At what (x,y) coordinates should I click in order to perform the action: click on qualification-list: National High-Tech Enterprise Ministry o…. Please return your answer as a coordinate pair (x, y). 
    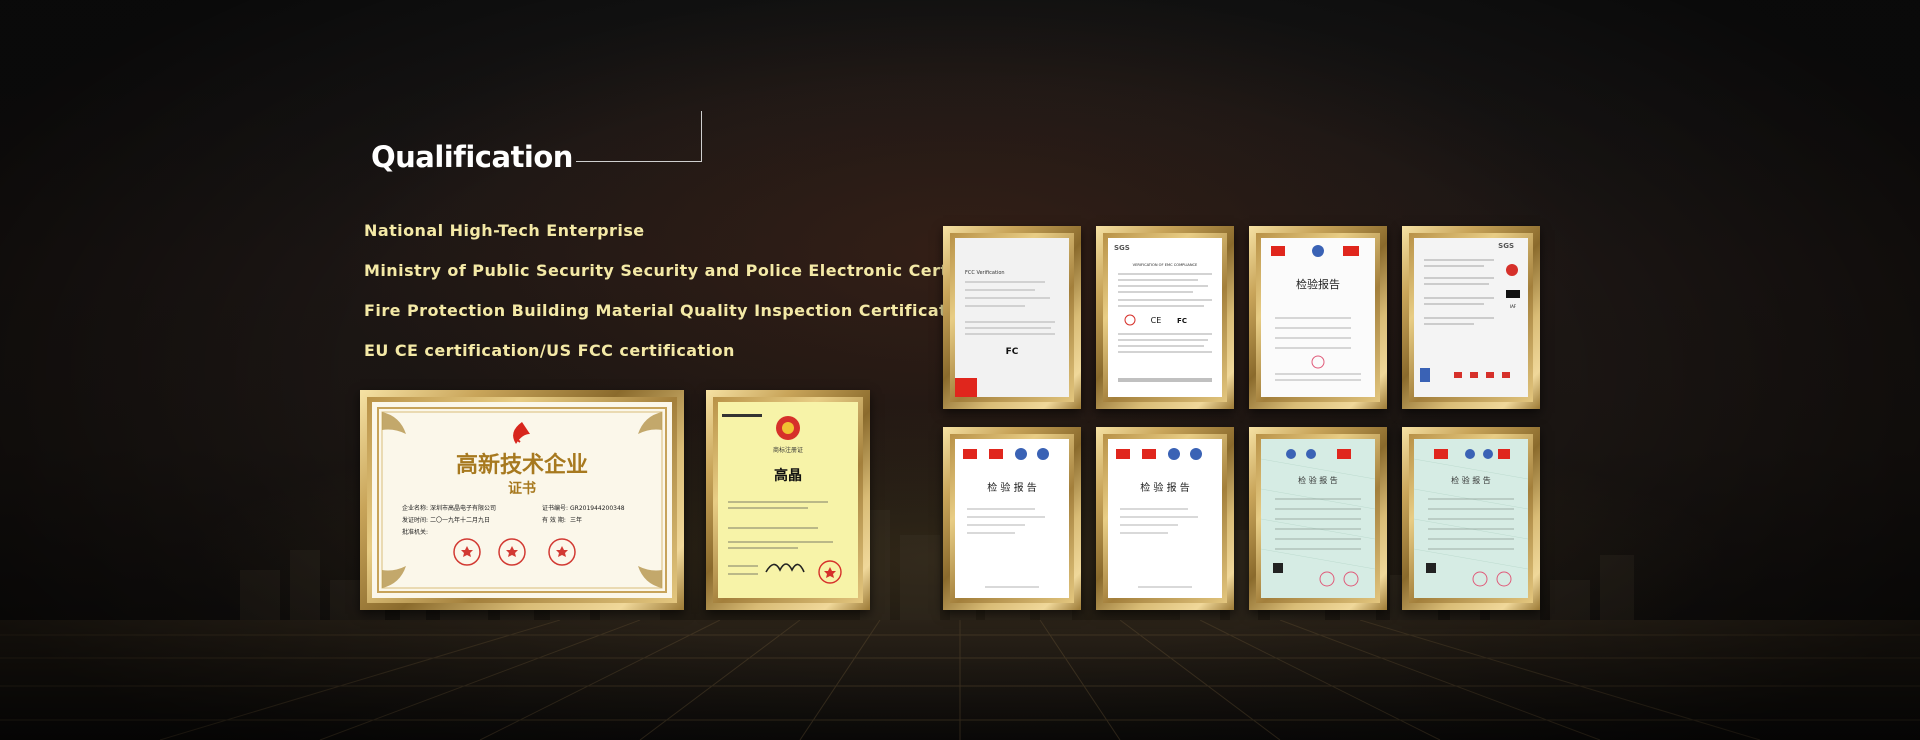
    Looking at the image, I should click on (695, 299).